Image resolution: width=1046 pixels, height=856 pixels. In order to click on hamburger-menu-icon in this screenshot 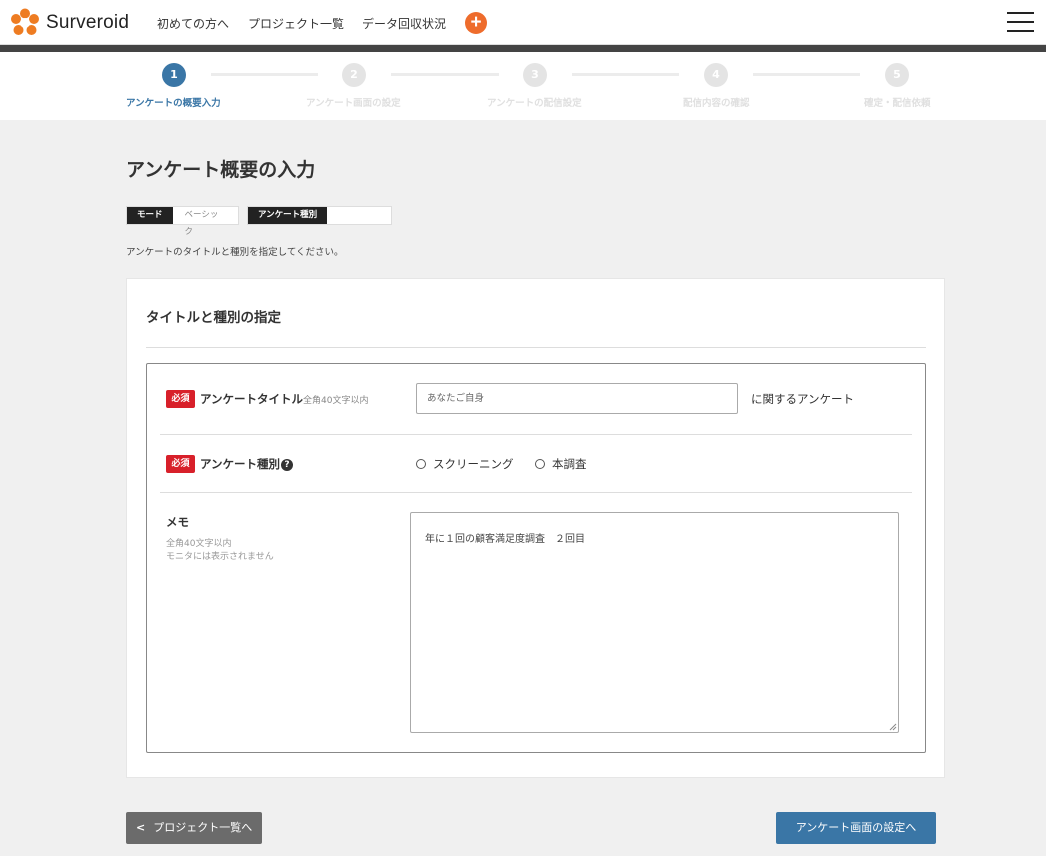, I will do `click(1020, 23)`.